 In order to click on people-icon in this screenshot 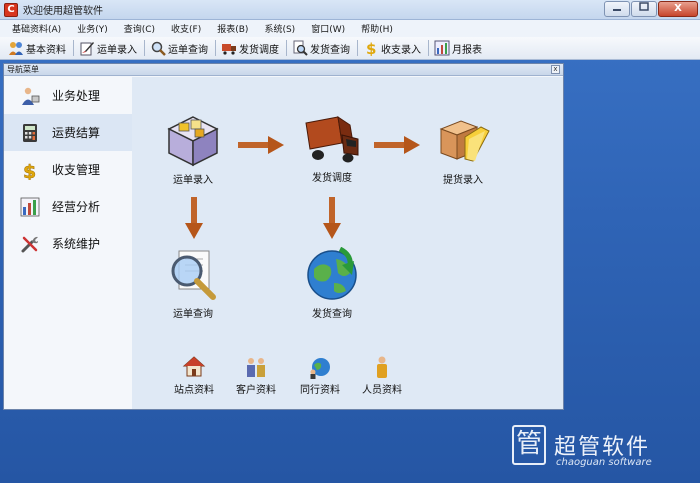, I will do `click(16, 48)`.